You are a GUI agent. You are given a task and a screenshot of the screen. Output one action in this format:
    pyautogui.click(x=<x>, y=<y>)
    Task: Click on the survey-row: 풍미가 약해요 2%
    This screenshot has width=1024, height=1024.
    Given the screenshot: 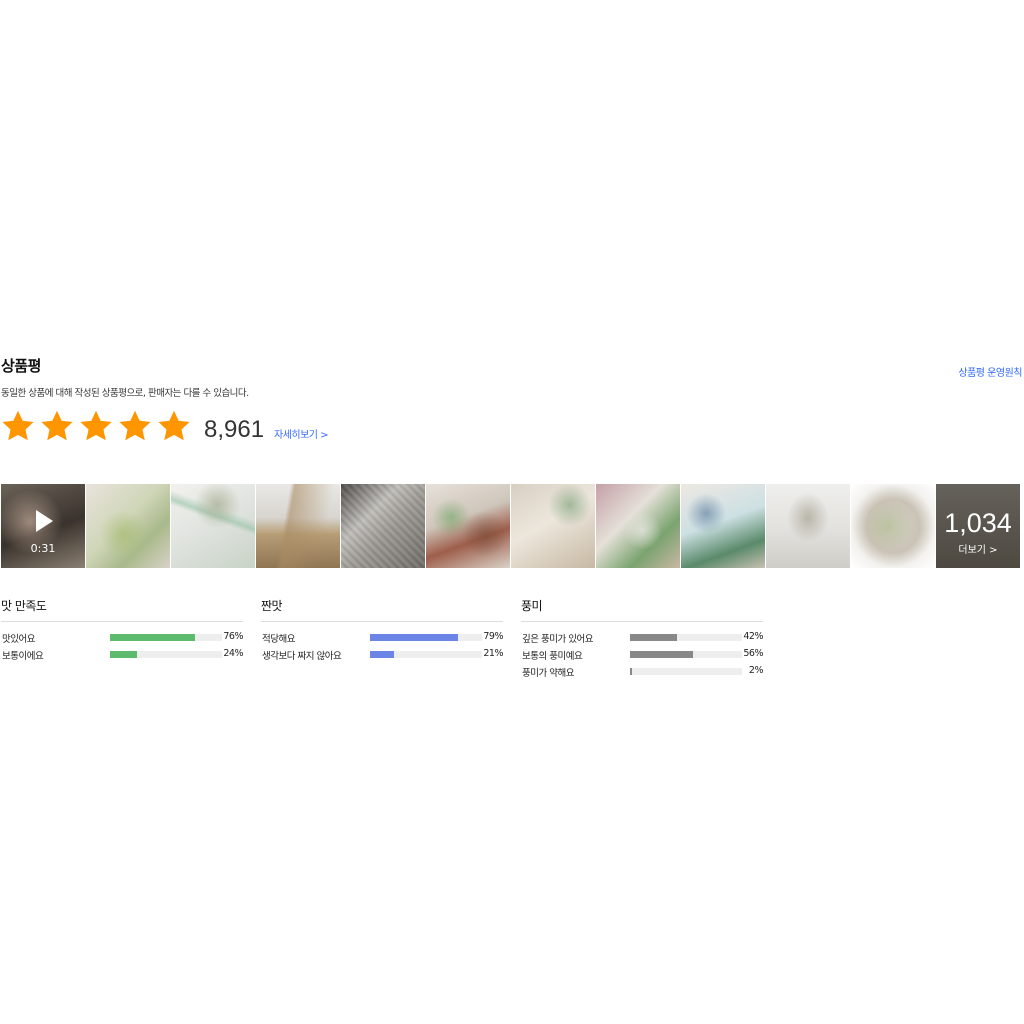 What is the action you would take?
    pyautogui.click(x=642, y=672)
    